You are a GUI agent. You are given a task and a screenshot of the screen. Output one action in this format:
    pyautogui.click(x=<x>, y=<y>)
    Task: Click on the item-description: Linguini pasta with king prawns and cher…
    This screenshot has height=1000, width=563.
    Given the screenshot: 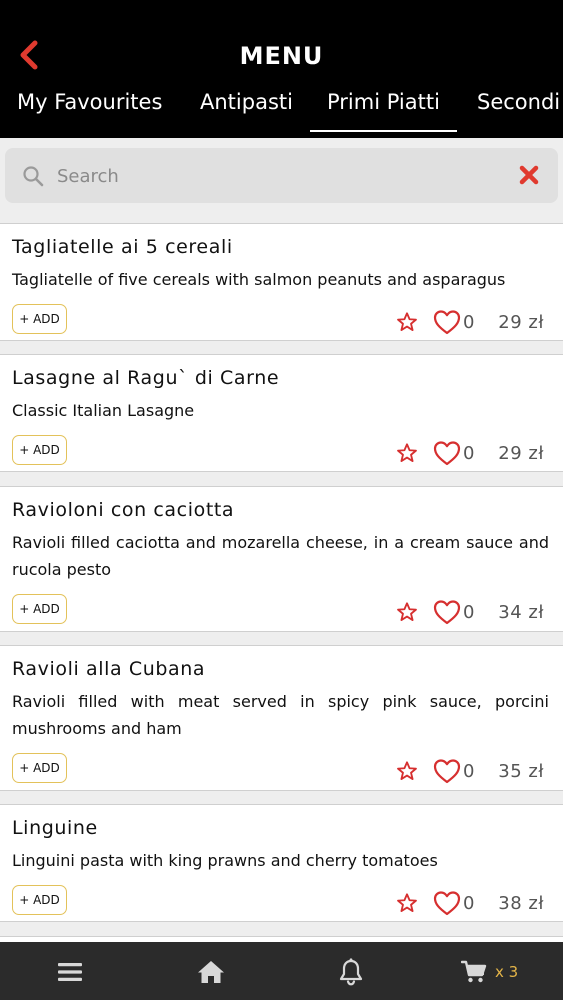 What is the action you would take?
    pyautogui.click(x=225, y=860)
    